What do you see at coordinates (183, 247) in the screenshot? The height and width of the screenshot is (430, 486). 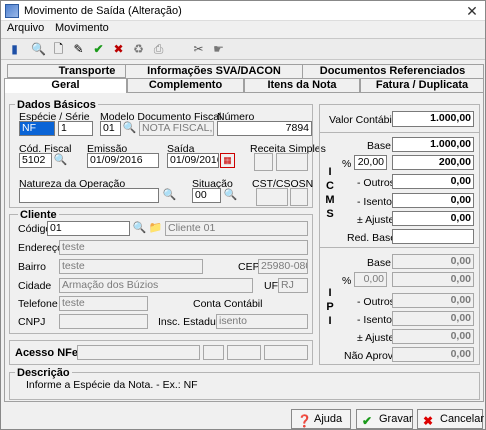 I see `endereco-field: teste` at bounding box center [183, 247].